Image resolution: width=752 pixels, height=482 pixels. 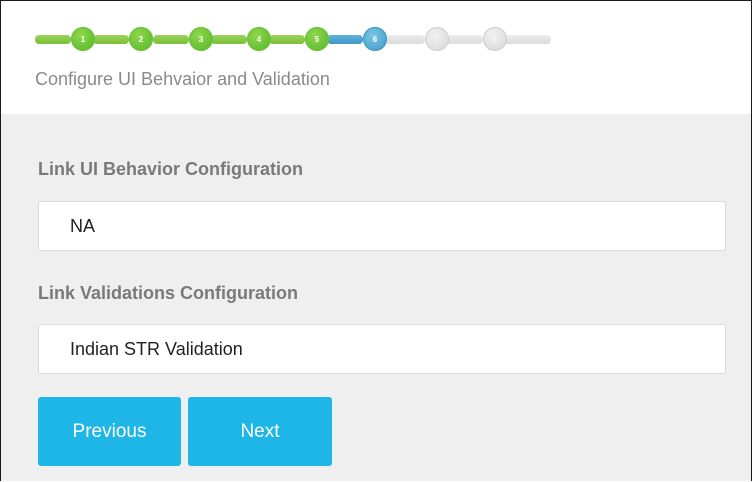 I want to click on validations-value: Indian STR Validation, so click(x=156, y=348).